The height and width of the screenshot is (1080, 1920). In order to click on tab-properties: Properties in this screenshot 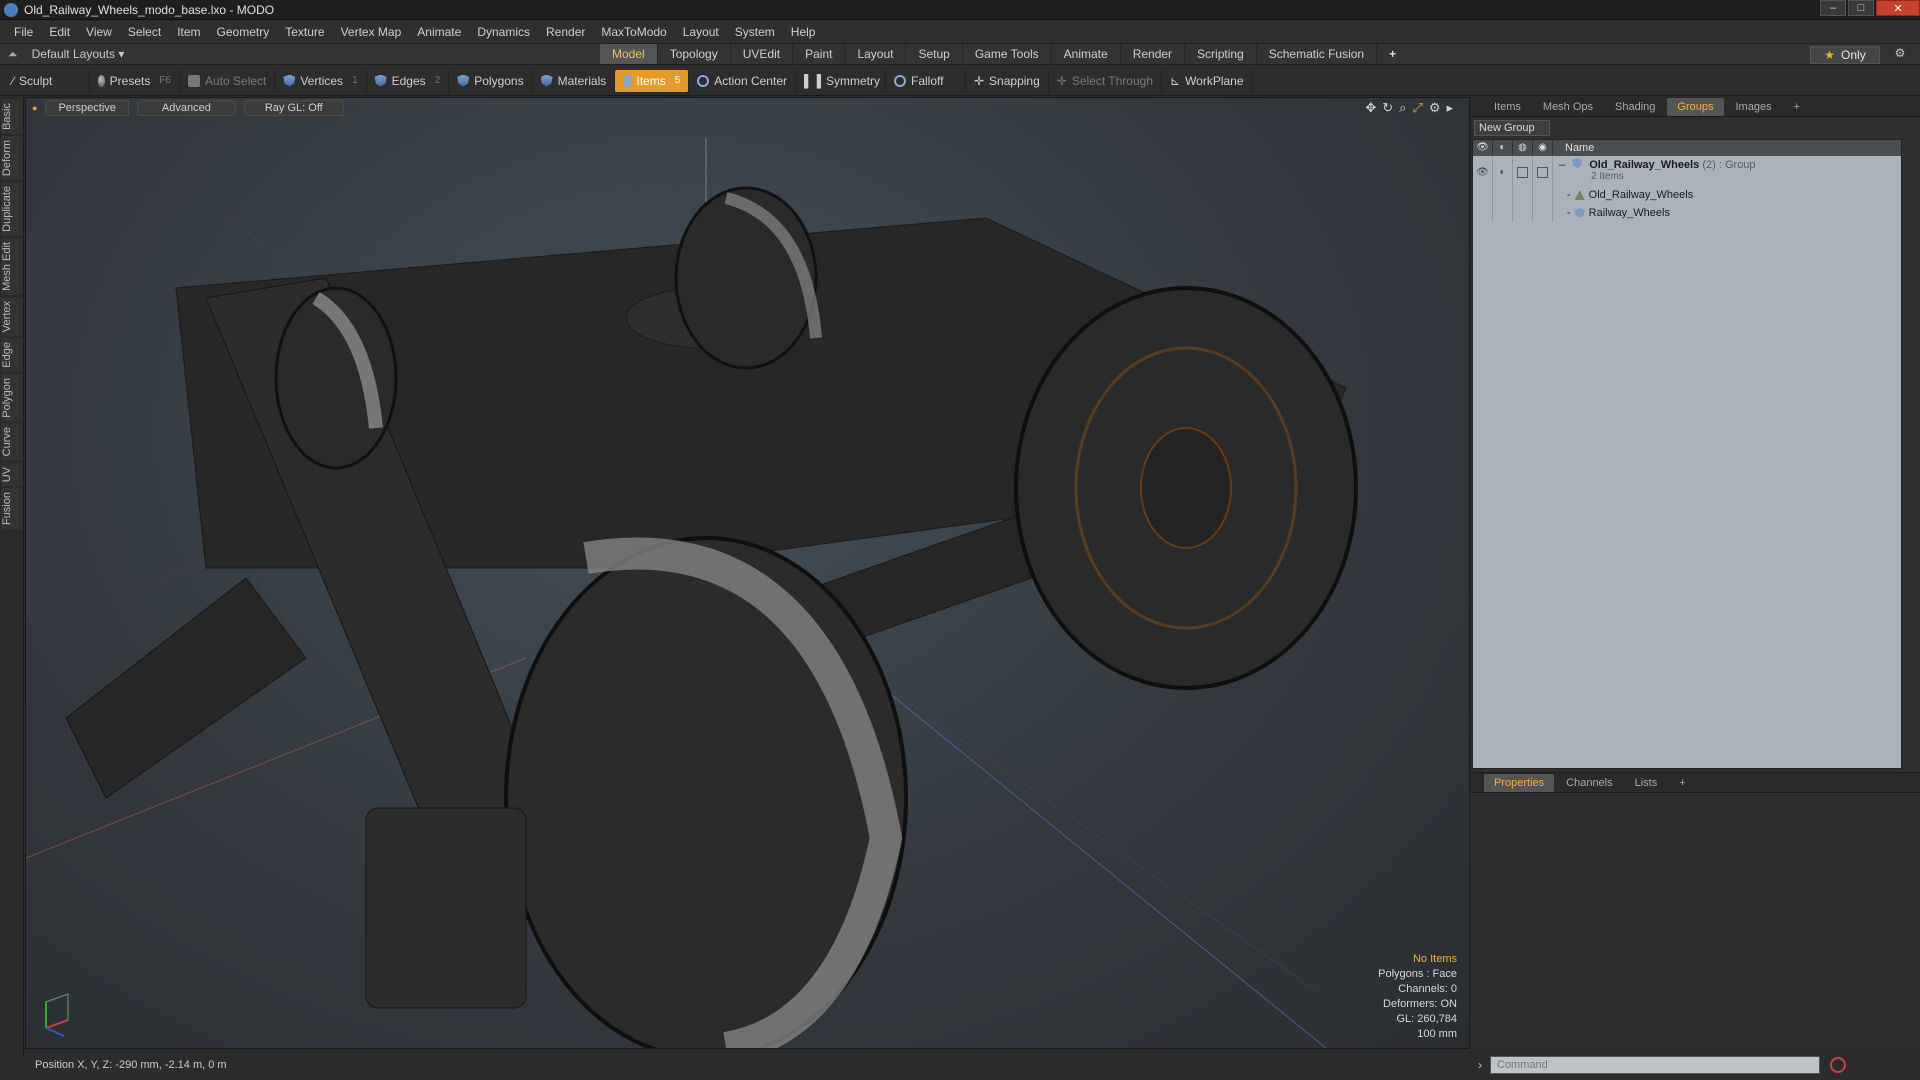, I will do `click(1519, 782)`.